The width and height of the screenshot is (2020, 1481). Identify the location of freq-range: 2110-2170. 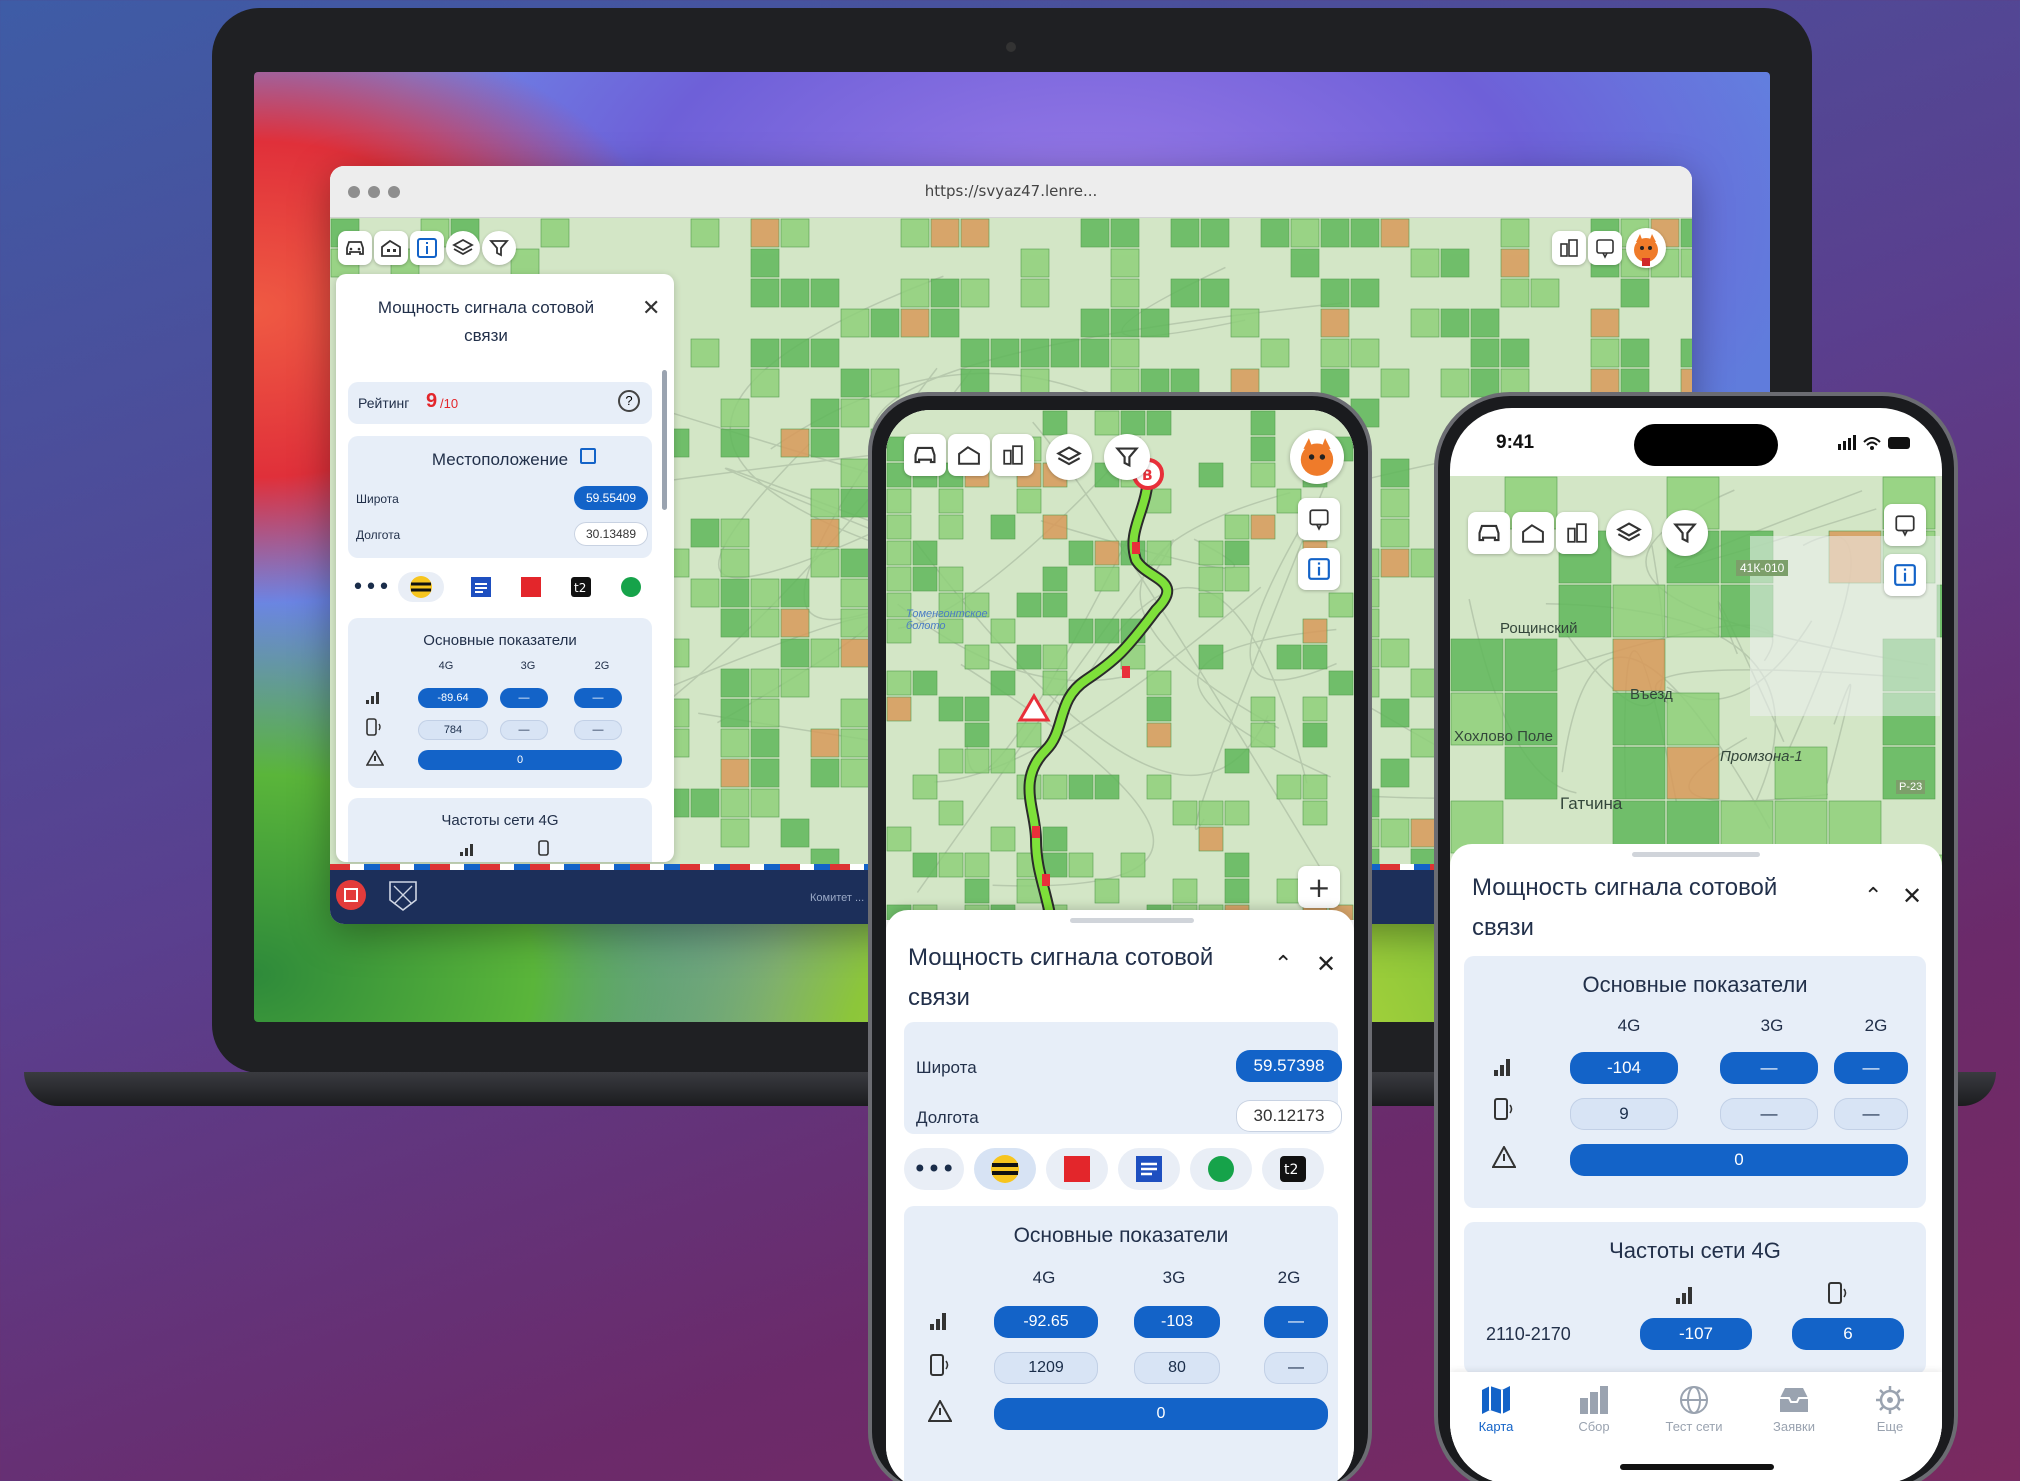
(1528, 1334).